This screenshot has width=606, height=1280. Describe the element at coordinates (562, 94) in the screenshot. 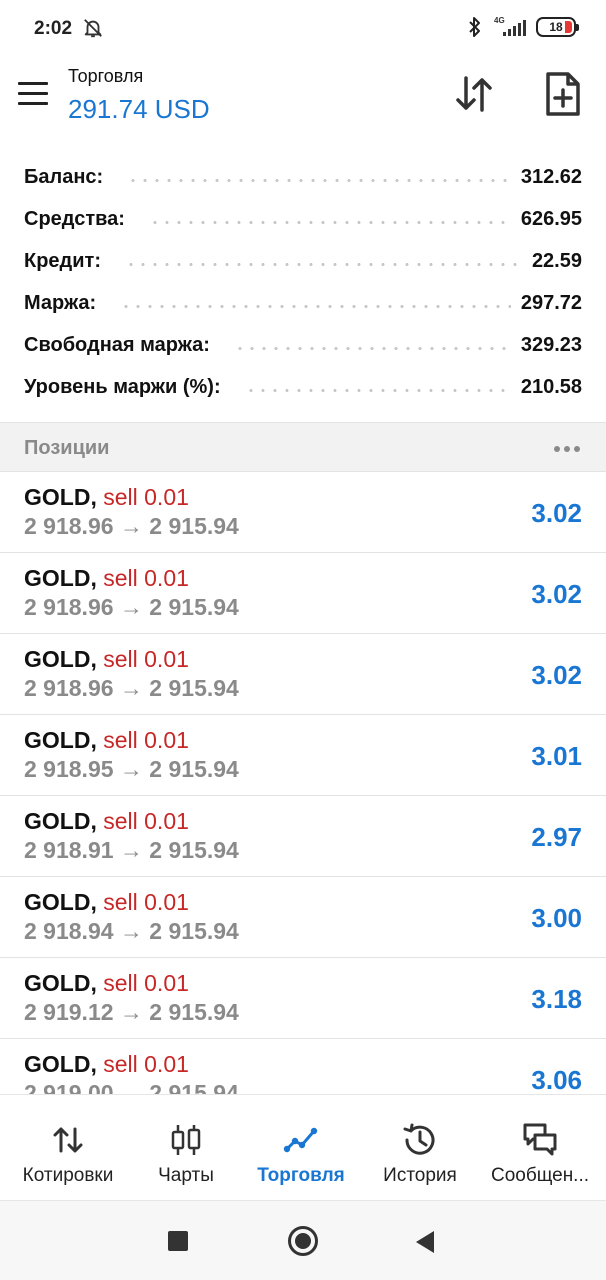

I see `new-order-document-plus-icon` at that location.